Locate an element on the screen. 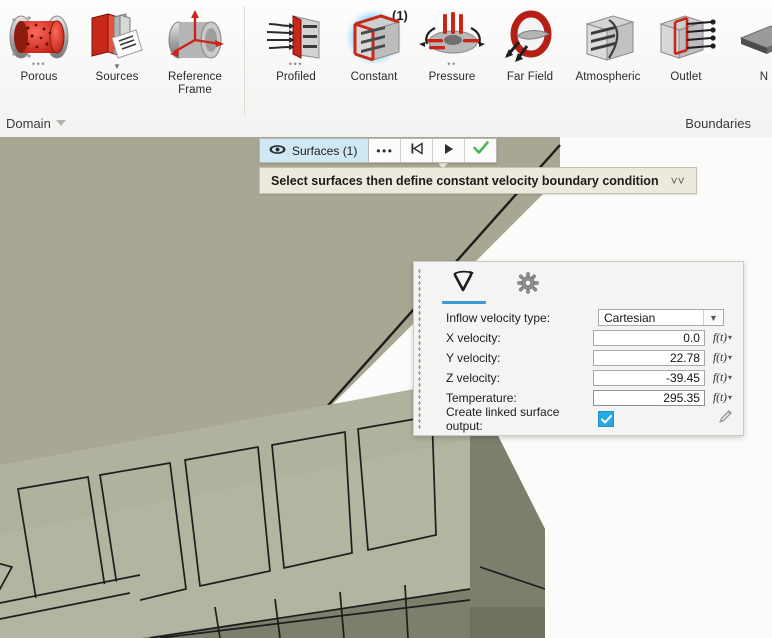 The width and height of the screenshot is (772, 638). ribbon-item-far-field: Far Field is located at coordinates (530, 56).